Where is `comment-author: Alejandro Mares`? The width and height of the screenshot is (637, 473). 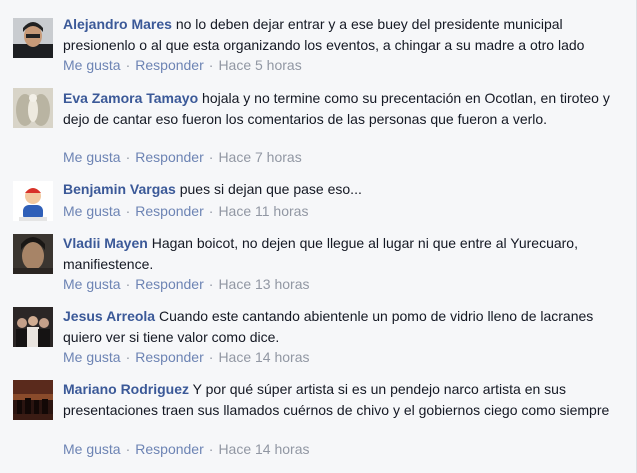
comment-author: Alejandro Mares is located at coordinates (117, 24).